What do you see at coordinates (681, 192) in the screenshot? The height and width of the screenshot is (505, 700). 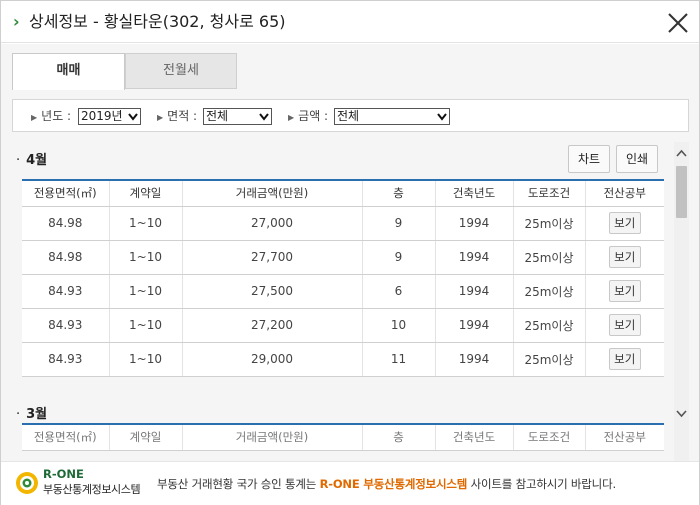 I see `scroll-thumb` at bounding box center [681, 192].